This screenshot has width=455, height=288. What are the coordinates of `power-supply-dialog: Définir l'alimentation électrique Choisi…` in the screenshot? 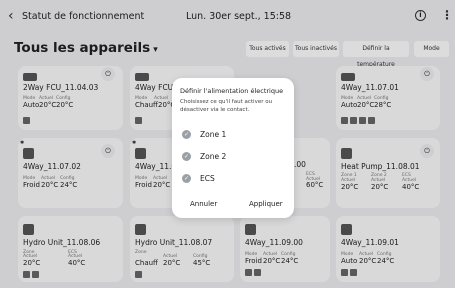 It's located at (233, 148).